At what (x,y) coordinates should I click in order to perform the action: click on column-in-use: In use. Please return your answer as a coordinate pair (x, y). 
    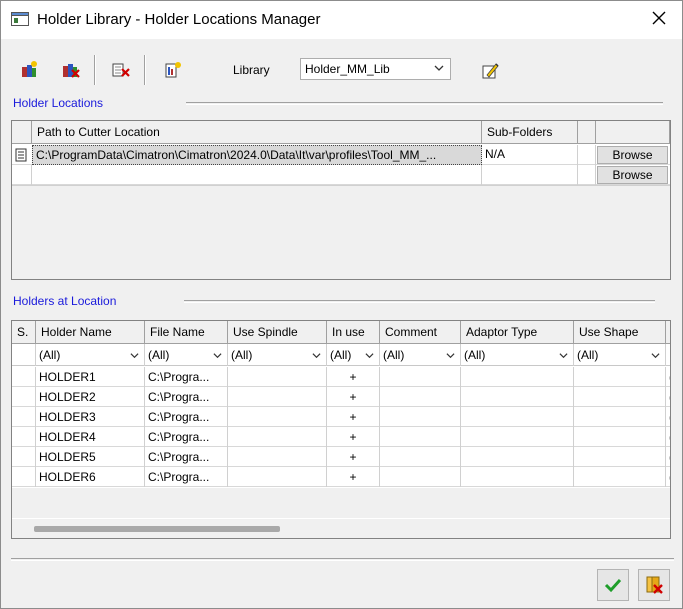
    Looking at the image, I should click on (353, 332).